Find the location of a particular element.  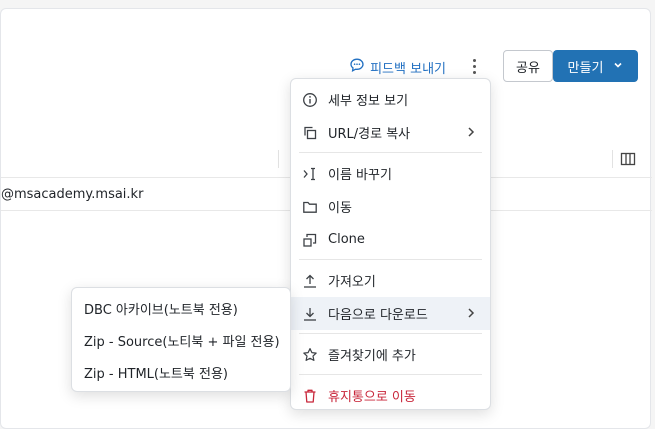

menu-item-label: 세부 정보 보기 is located at coordinates (368, 101).